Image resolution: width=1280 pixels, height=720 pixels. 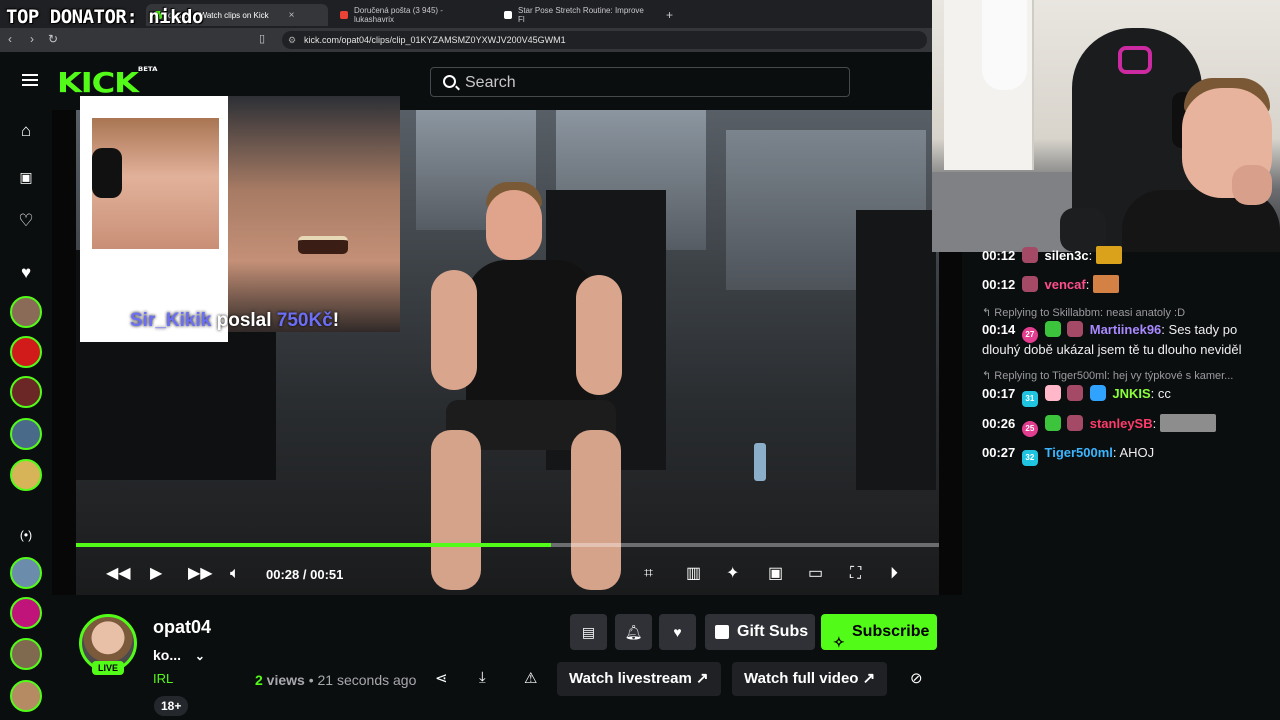 What do you see at coordinates (26, 131) in the screenshot?
I see `home-icon: ⌂` at bounding box center [26, 131].